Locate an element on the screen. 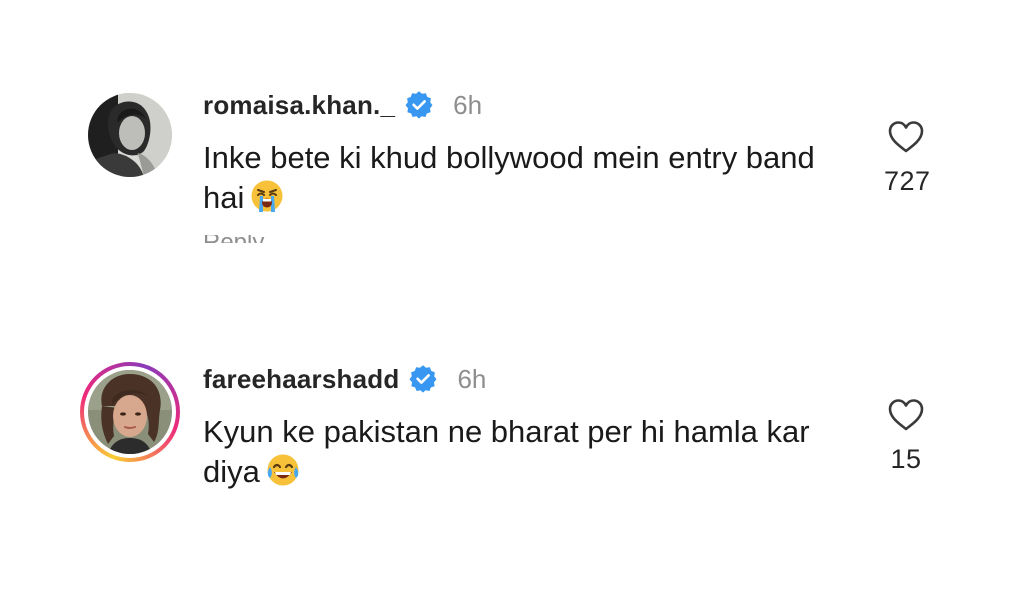 Image resolution: width=1024 pixels, height=595 pixels. username: romaisa.khan._ is located at coordinates (299, 105).